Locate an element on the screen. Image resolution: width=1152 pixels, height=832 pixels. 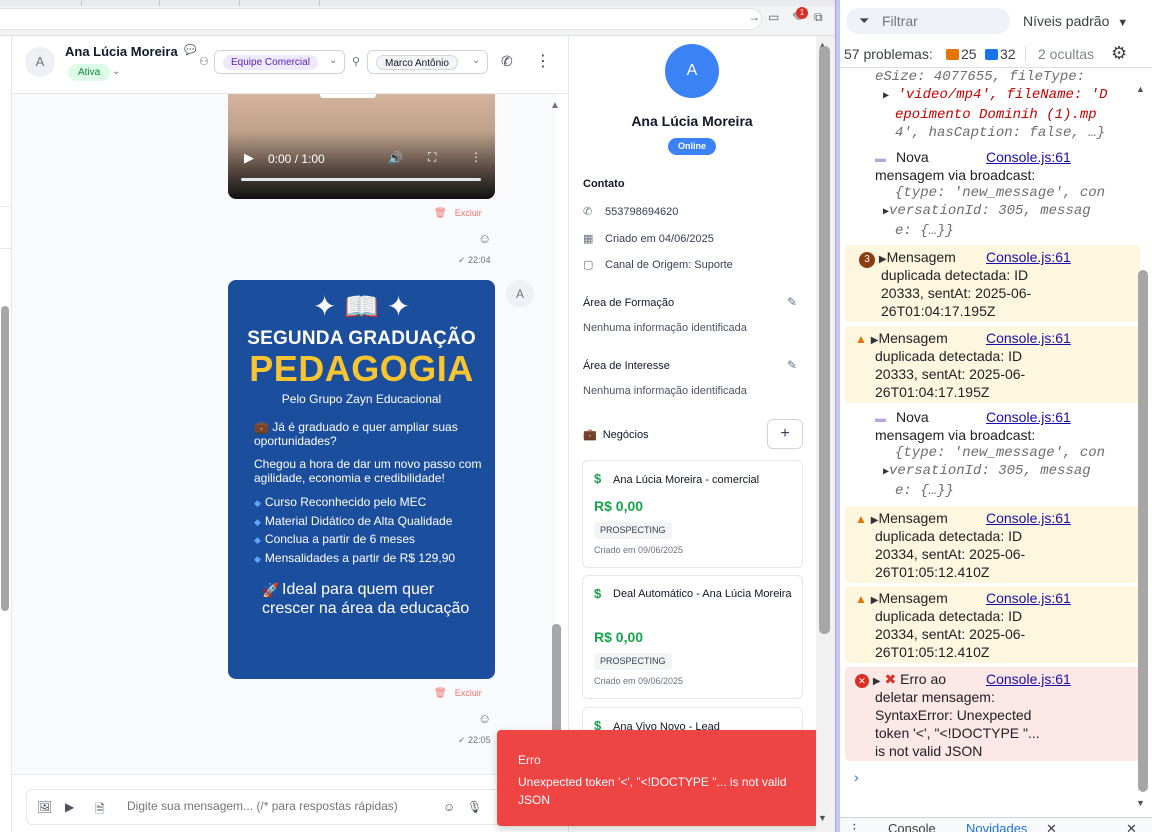
sidebar-scrollbar-thumb is located at coordinates (5, 458).